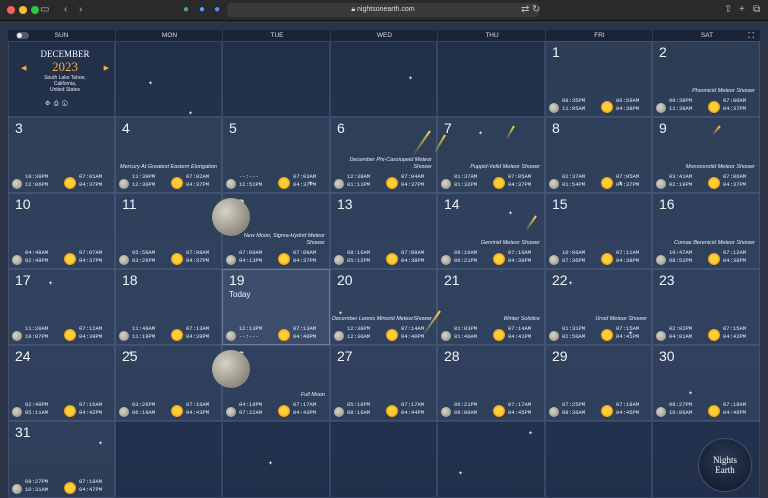  What do you see at coordinates (598, 155) in the screenshot?
I see `day-cell: 8 02:37AM 01:54PM 07:05AM 04:37PM` at bounding box center [598, 155].